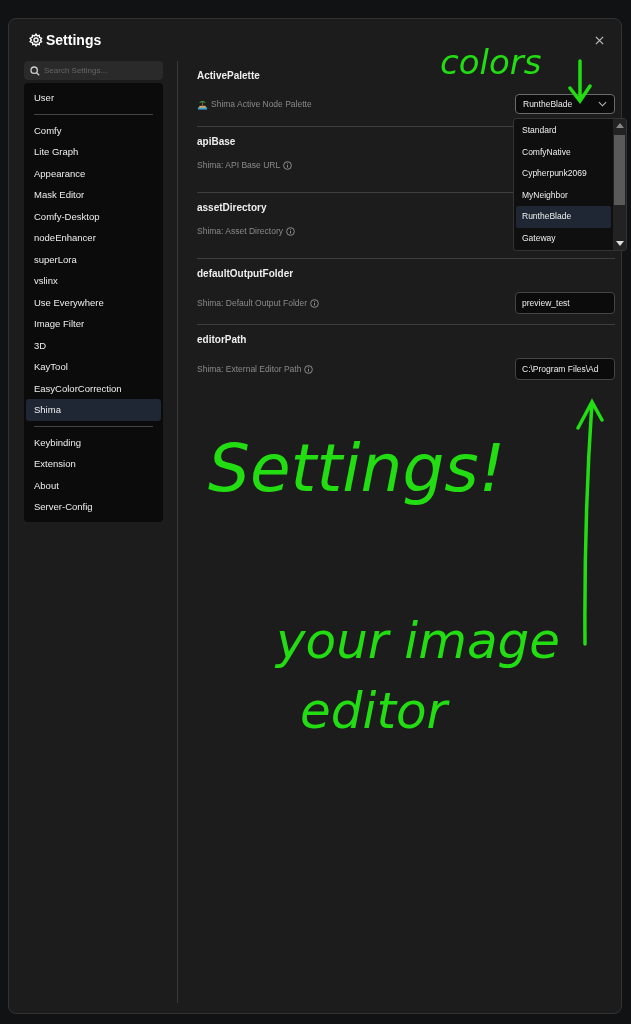 The width and height of the screenshot is (631, 1024). Describe the element at coordinates (228, 76) in the screenshot. I see `setting-heading: ActivePalette` at that location.